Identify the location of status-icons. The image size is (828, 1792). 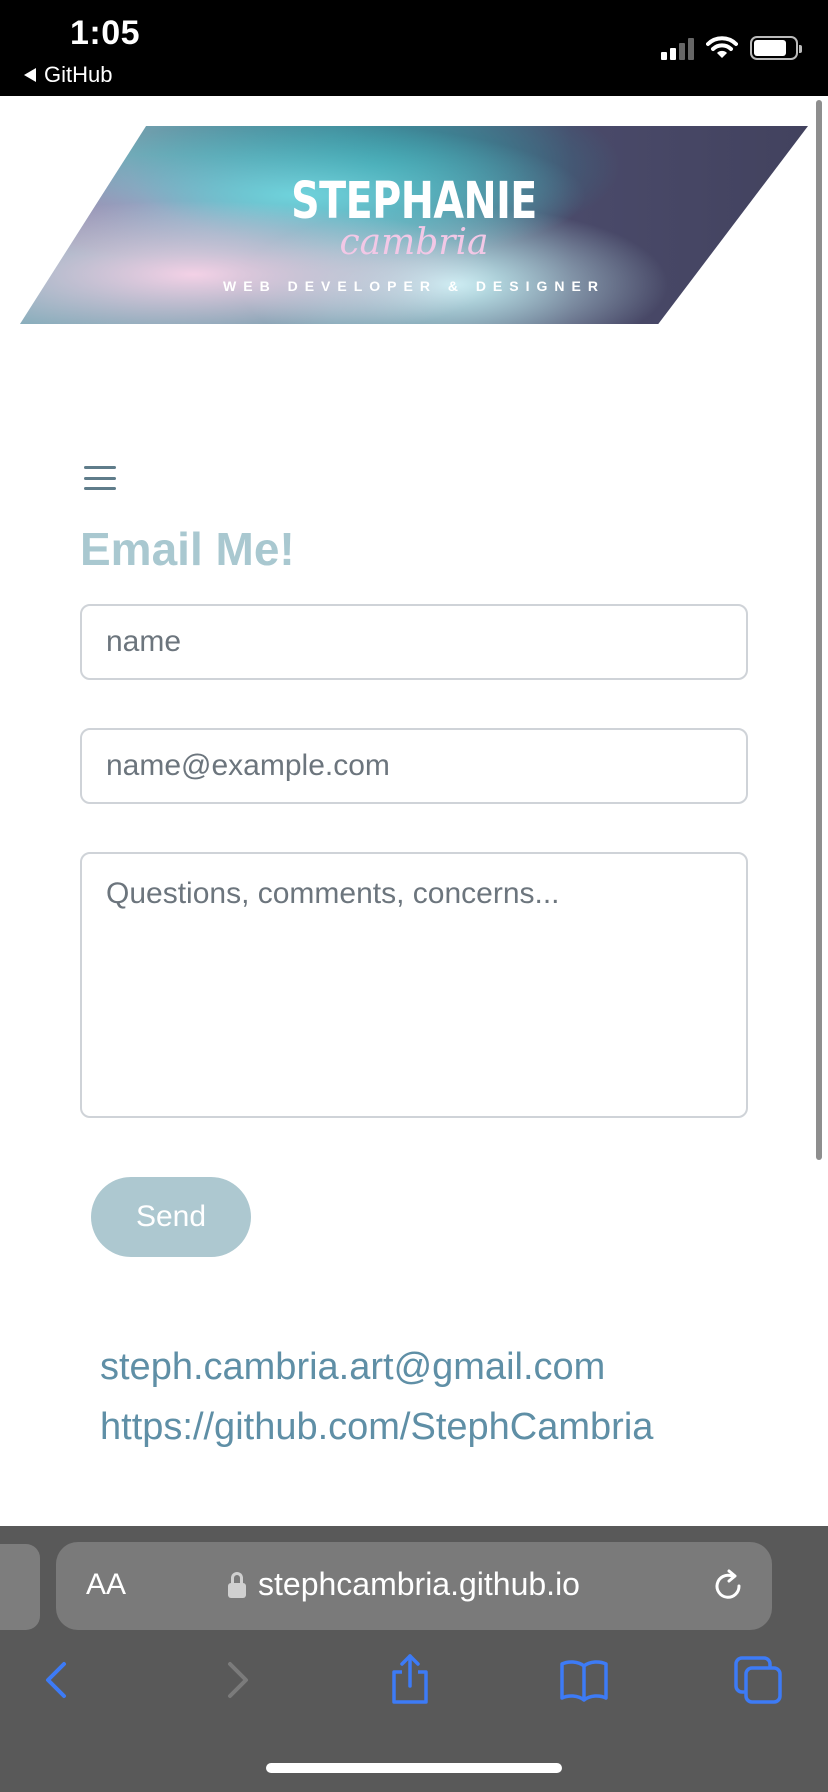
(731, 48).